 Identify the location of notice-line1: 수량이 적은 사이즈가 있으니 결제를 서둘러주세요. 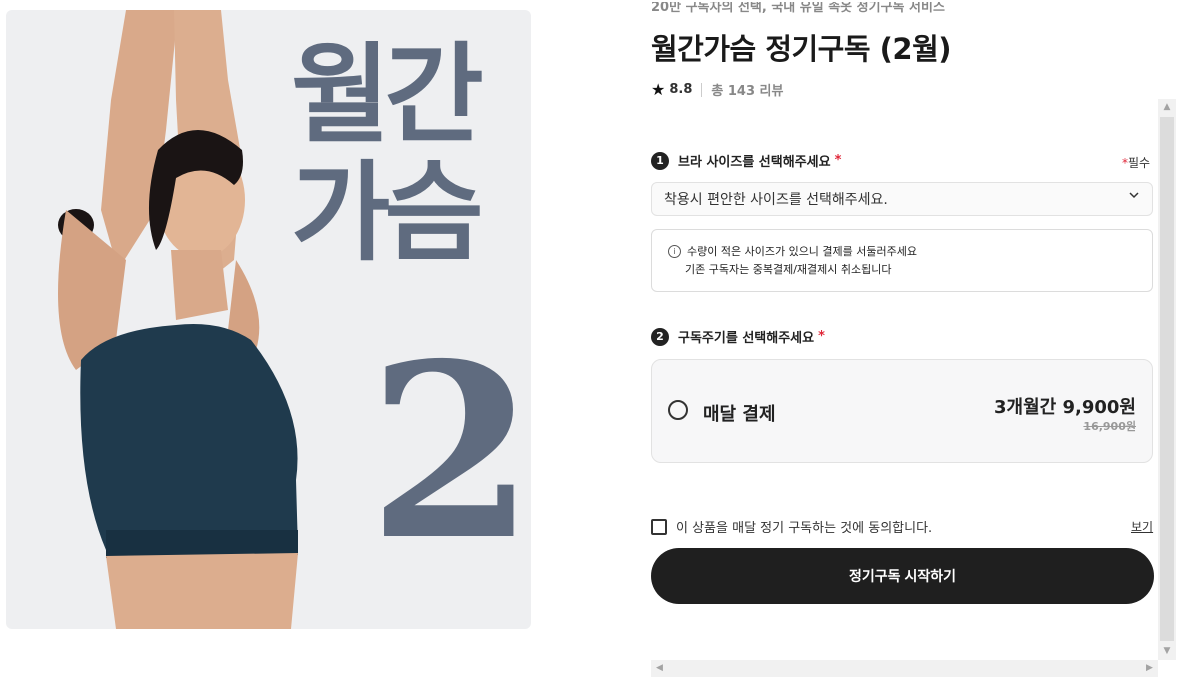
(802, 251).